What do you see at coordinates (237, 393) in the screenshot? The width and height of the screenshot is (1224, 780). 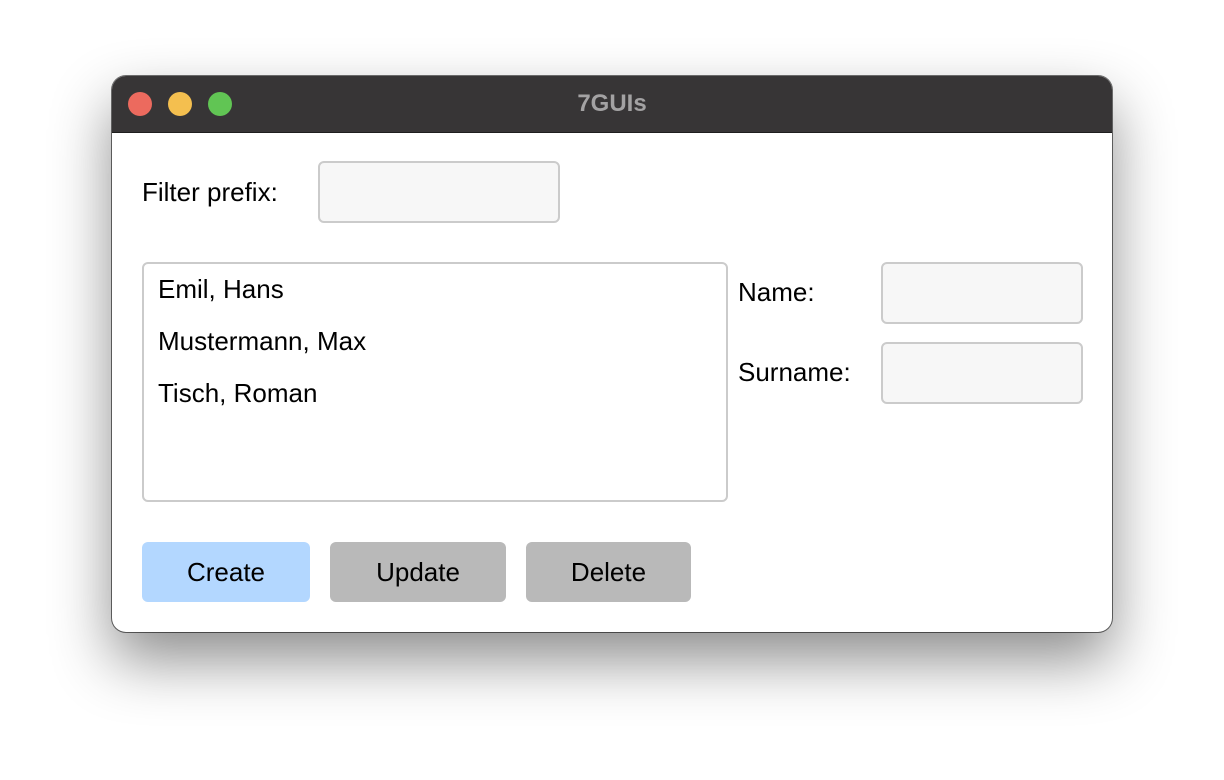 I see `list-item: Tisch, Roman` at bounding box center [237, 393].